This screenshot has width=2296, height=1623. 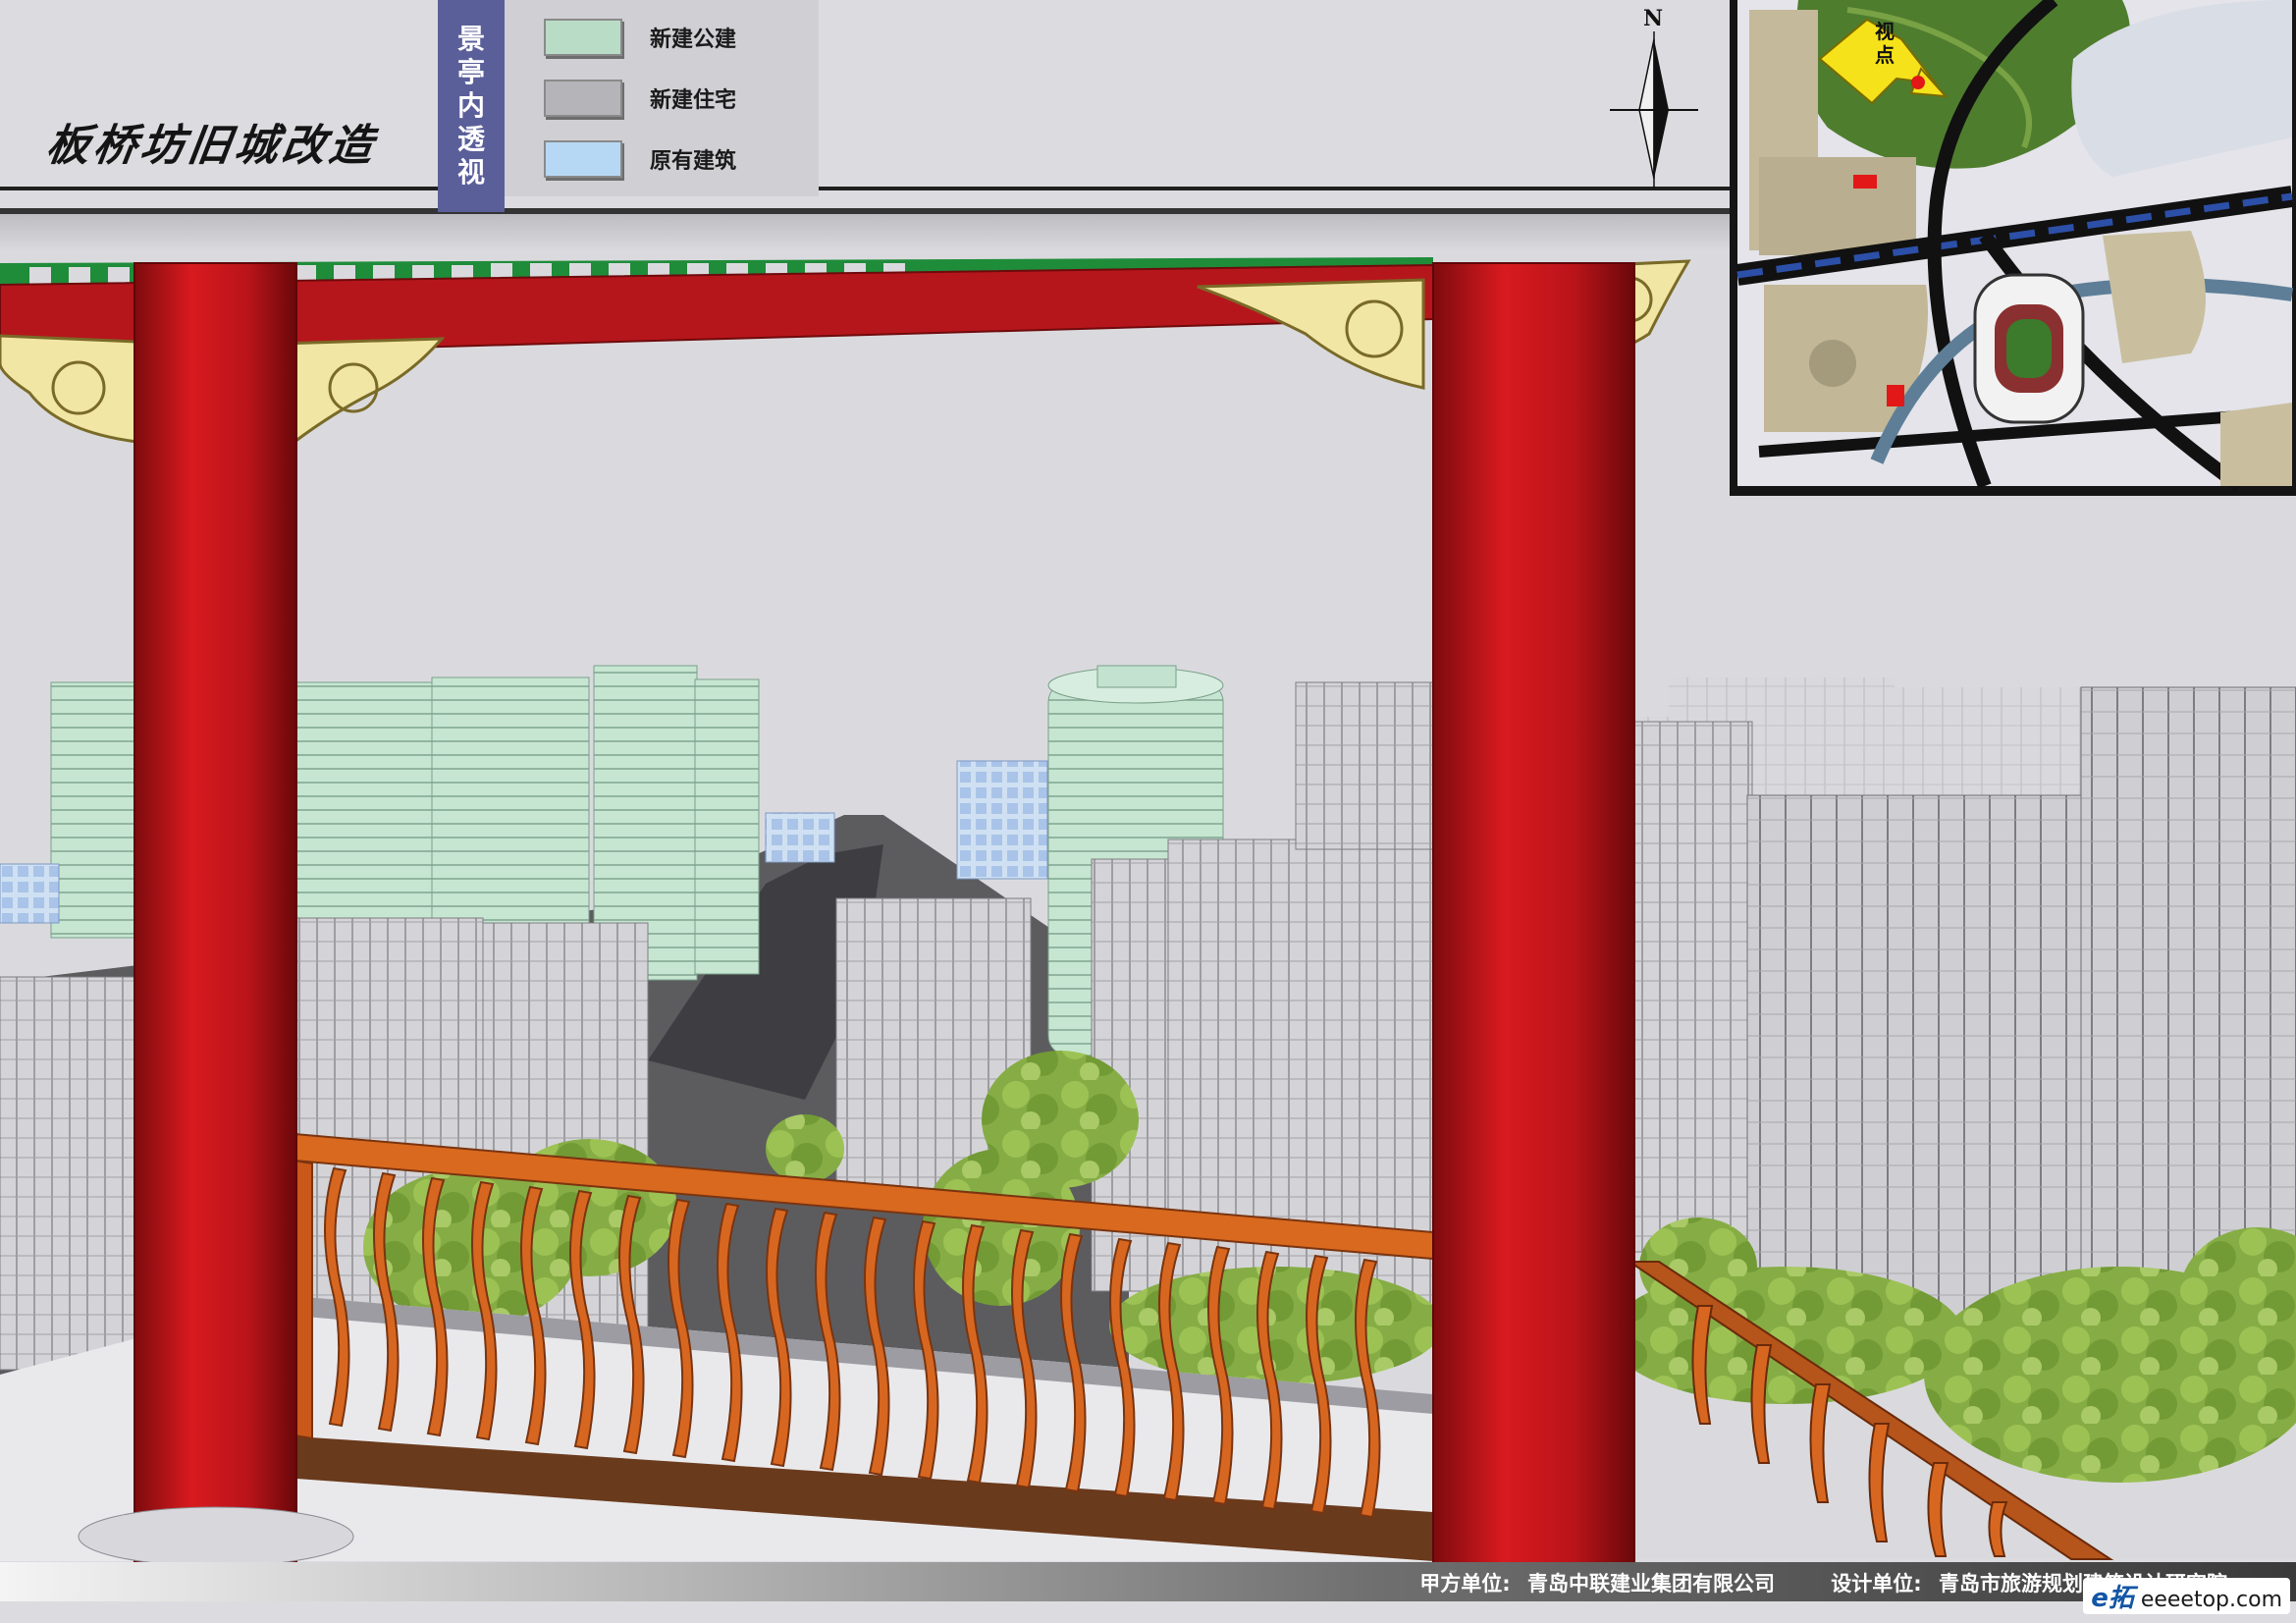 I want to click on site-location-map: 视点, so click(x=2013, y=248).